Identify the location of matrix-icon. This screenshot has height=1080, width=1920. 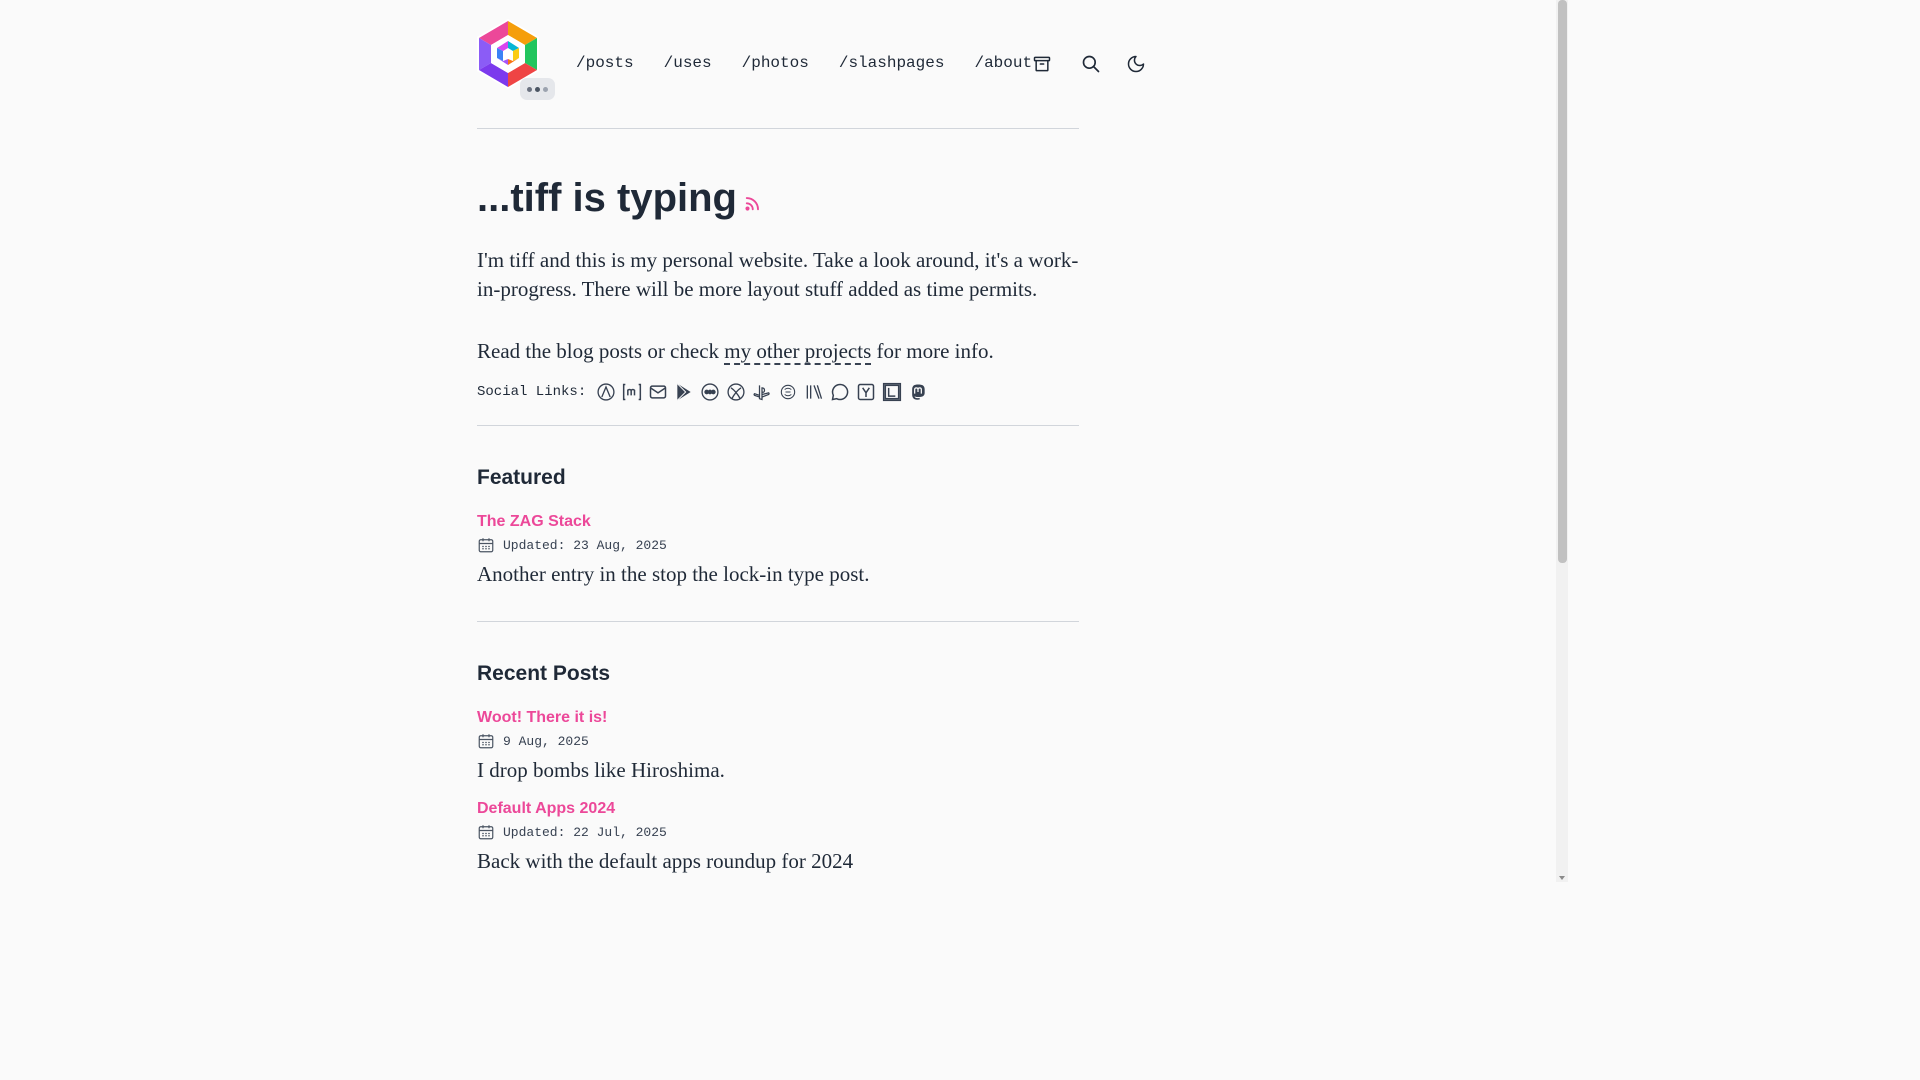
(632, 392).